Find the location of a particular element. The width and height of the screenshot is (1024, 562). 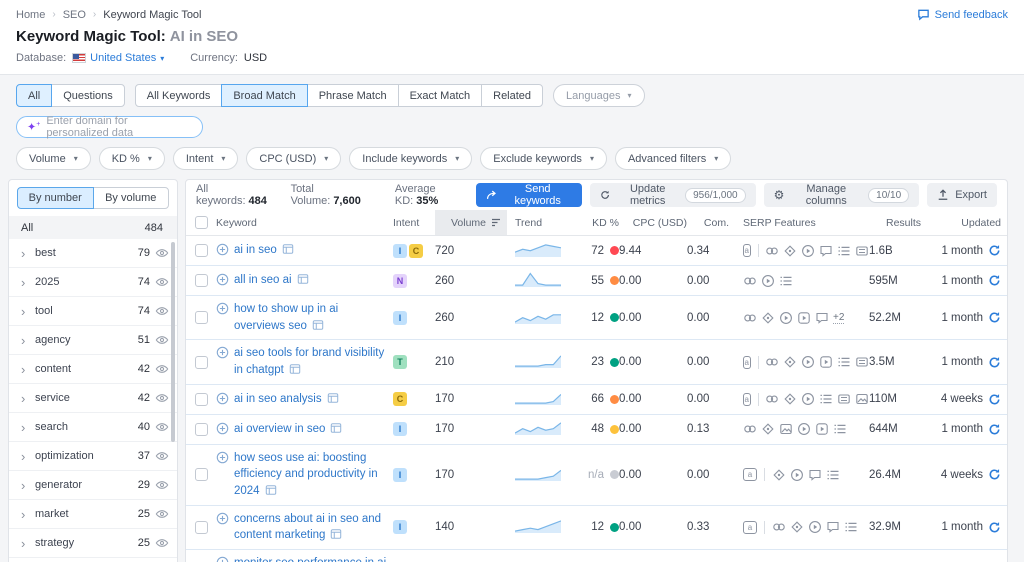

group-row-service: › service 42 is located at coordinates (93, 398).